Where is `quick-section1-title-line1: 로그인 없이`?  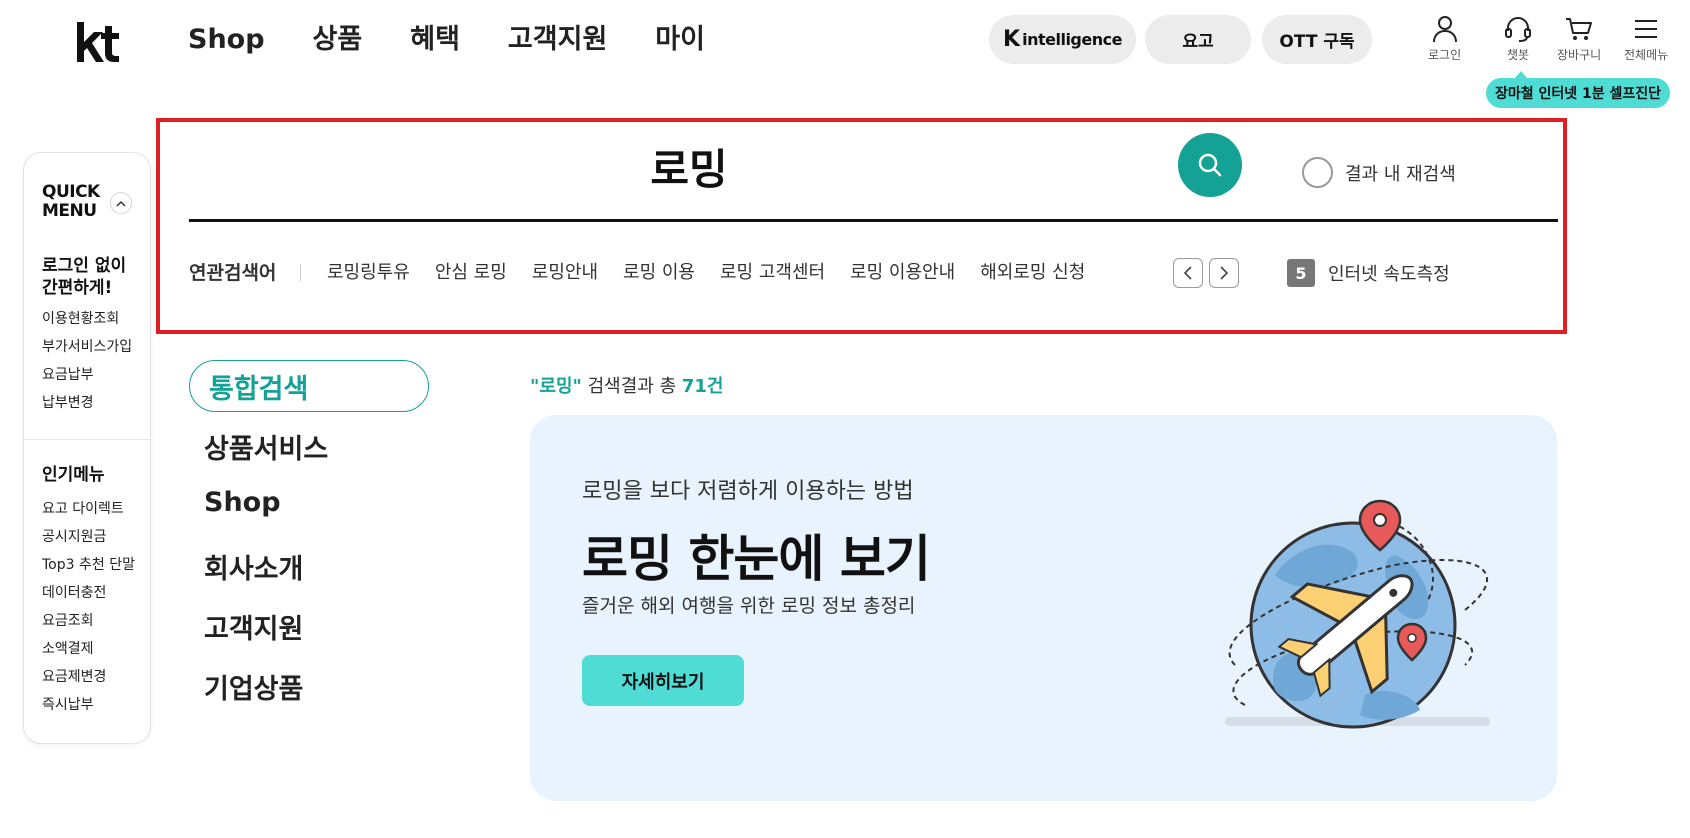
quick-section1-title-line1: 로그인 없이 is located at coordinates (84, 266).